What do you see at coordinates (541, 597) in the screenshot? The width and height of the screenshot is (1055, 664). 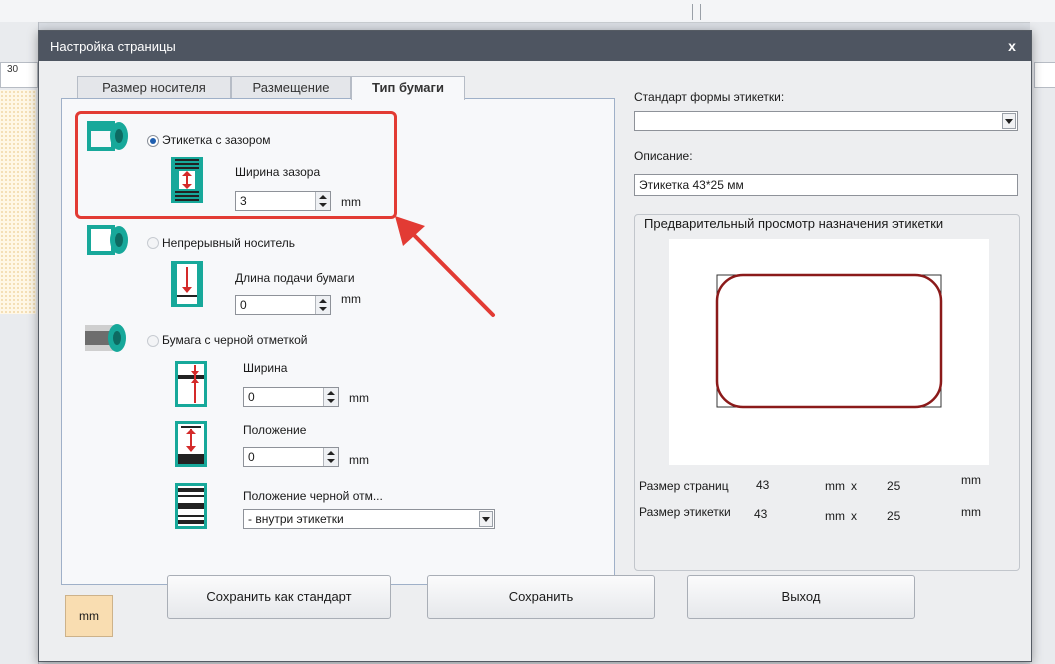 I see `save-button: Сохранить` at bounding box center [541, 597].